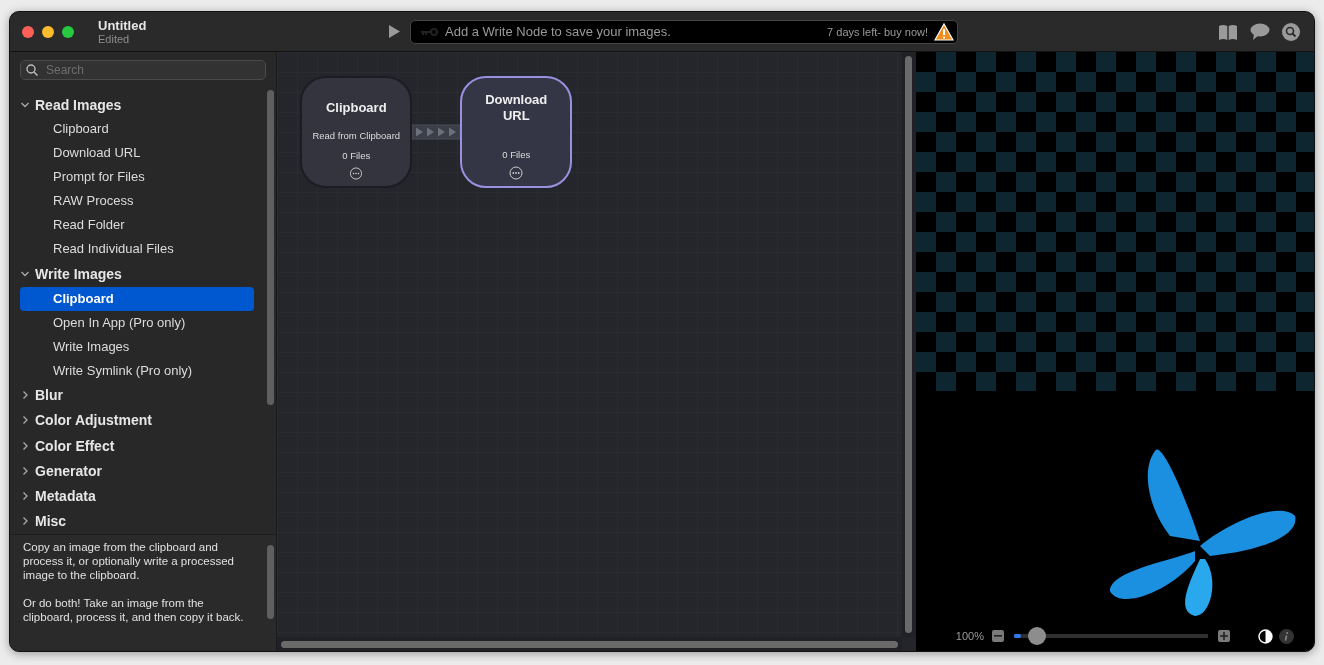  Describe the element at coordinates (75, 445) in the screenshot. I see `category-label: Color Effect` at that location.